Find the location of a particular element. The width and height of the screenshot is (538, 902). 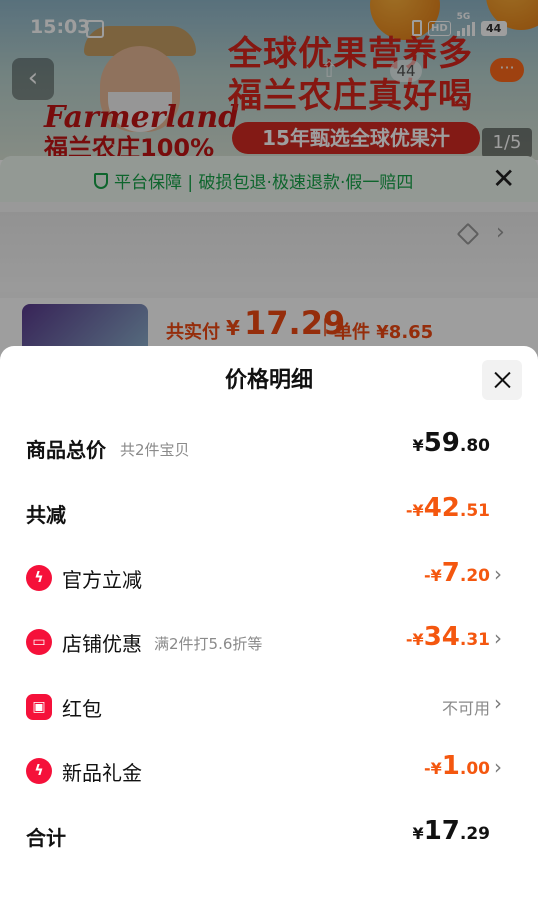

row-grand-total: 合计 ¥17.29 is located at coordinates (269, 834).